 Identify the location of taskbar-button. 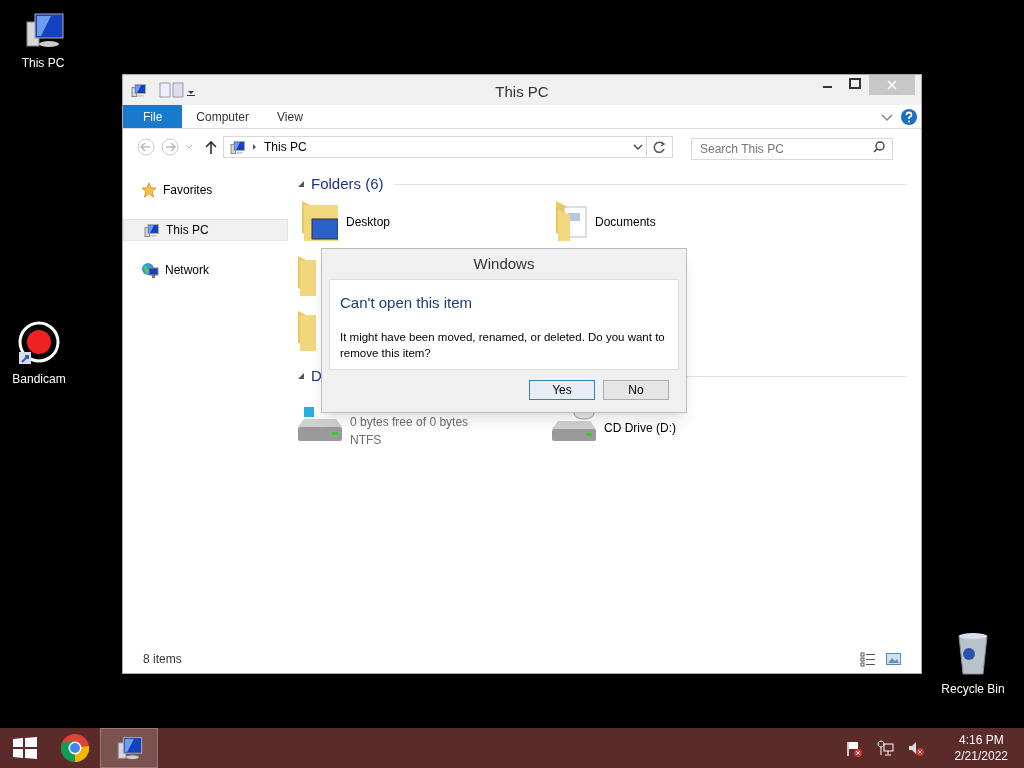
(129, 748).